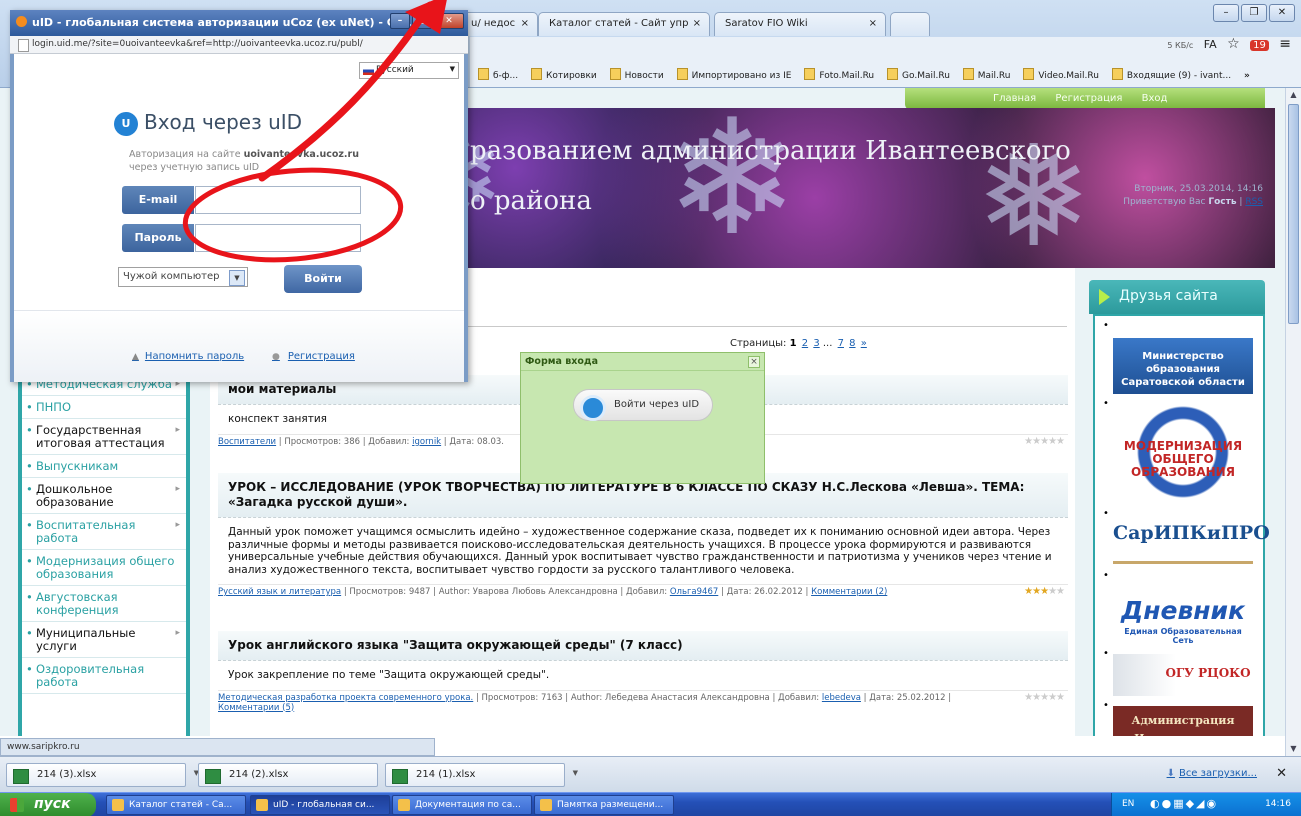  Describe the element at coordinates (1191, 540) in the screenshot. I see `logo-saripkipro: СарИПКиПРО` at that location.